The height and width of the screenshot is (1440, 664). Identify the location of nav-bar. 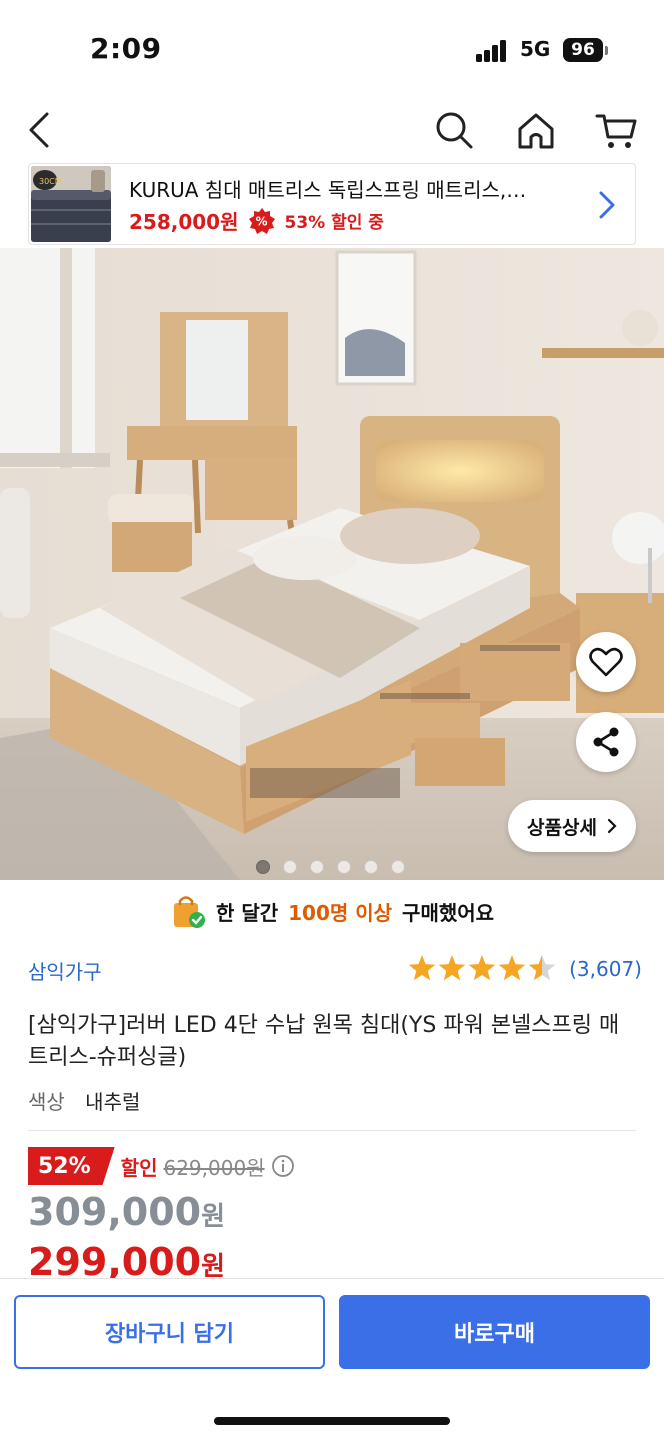
(332, 130).